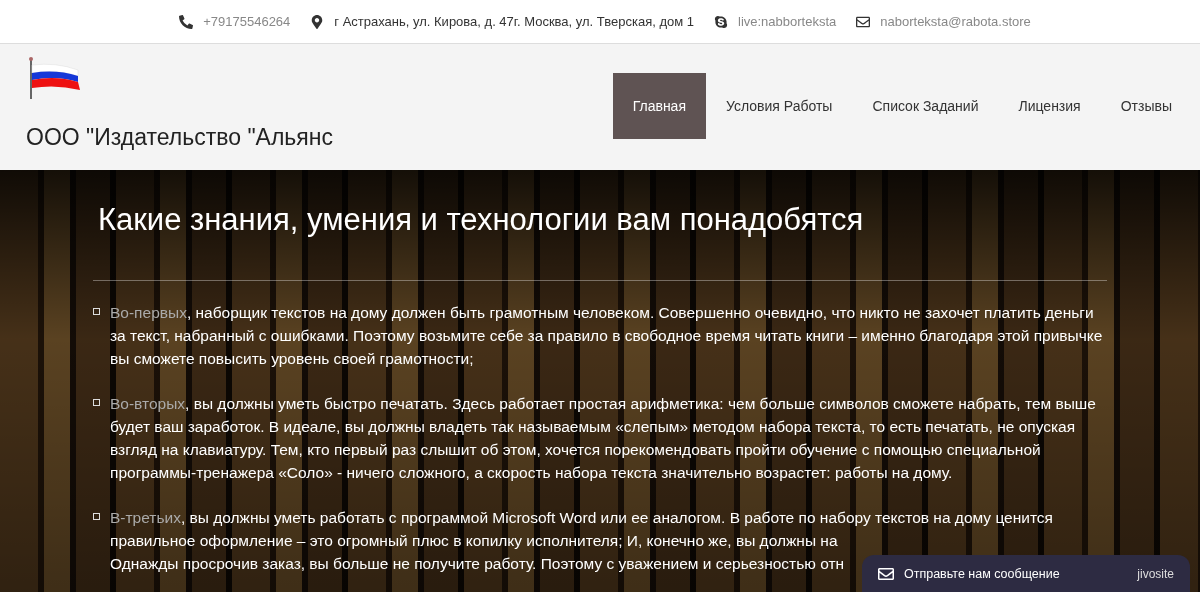  Describe the element at coordinates (179, 137) in the screenshot. I see `company-name: ООО "Издательство "Альянс` at that location.